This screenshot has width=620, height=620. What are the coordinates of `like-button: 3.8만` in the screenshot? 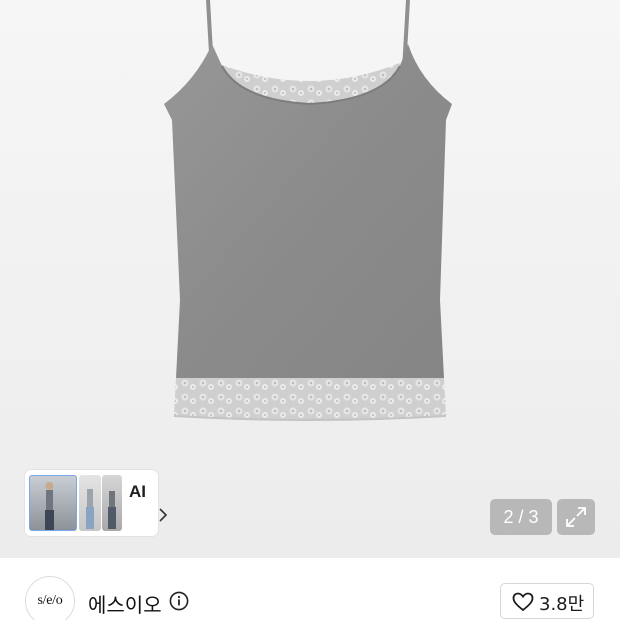 It's located at (547, 601).